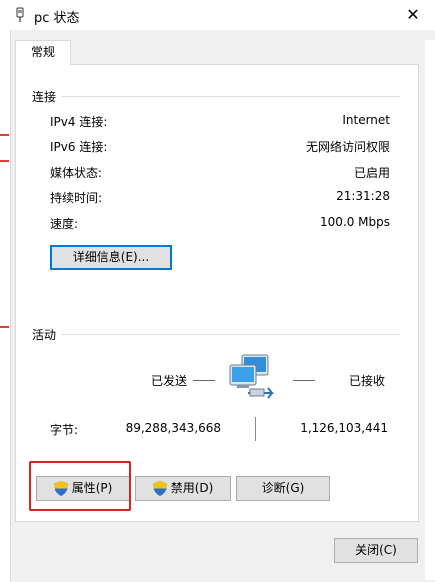 The height and width of the screenshot is (582, 435). Describe the element at coordinates (363, 196) in the screenshot. I see `row-value: 21:31:28` at that location.